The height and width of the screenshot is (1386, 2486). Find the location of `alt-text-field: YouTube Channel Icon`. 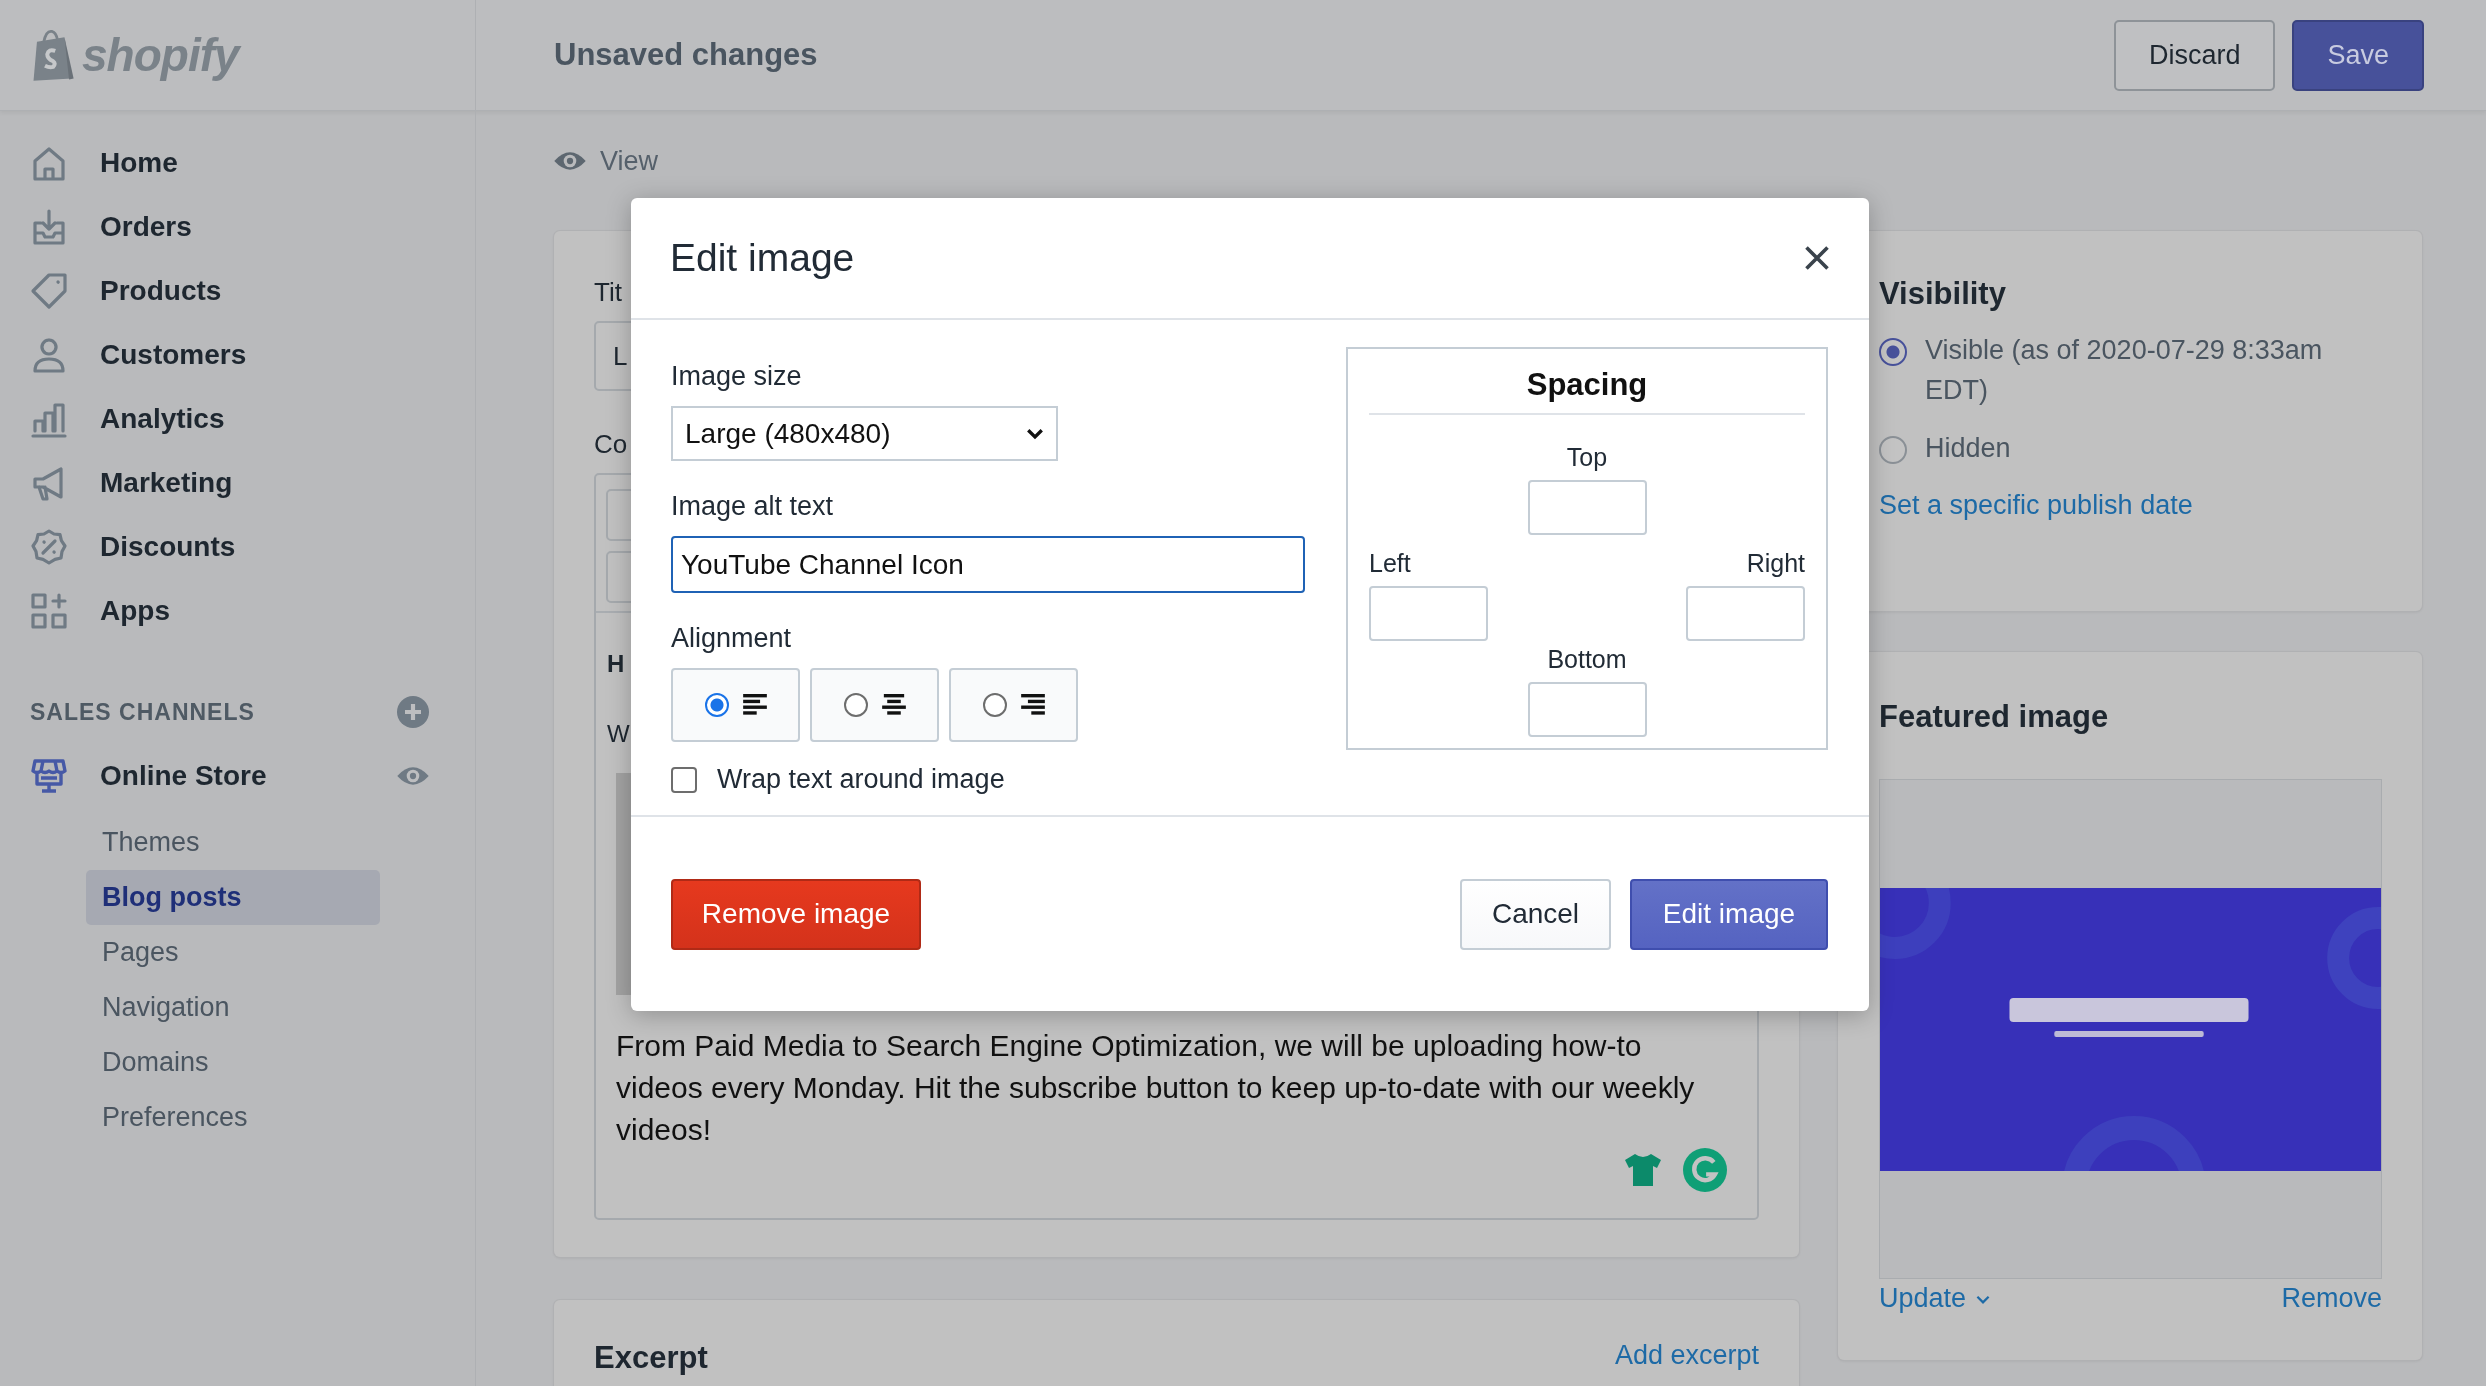

alt-text-field: YouTube Channel Icon is located at coordinates (988, 564).